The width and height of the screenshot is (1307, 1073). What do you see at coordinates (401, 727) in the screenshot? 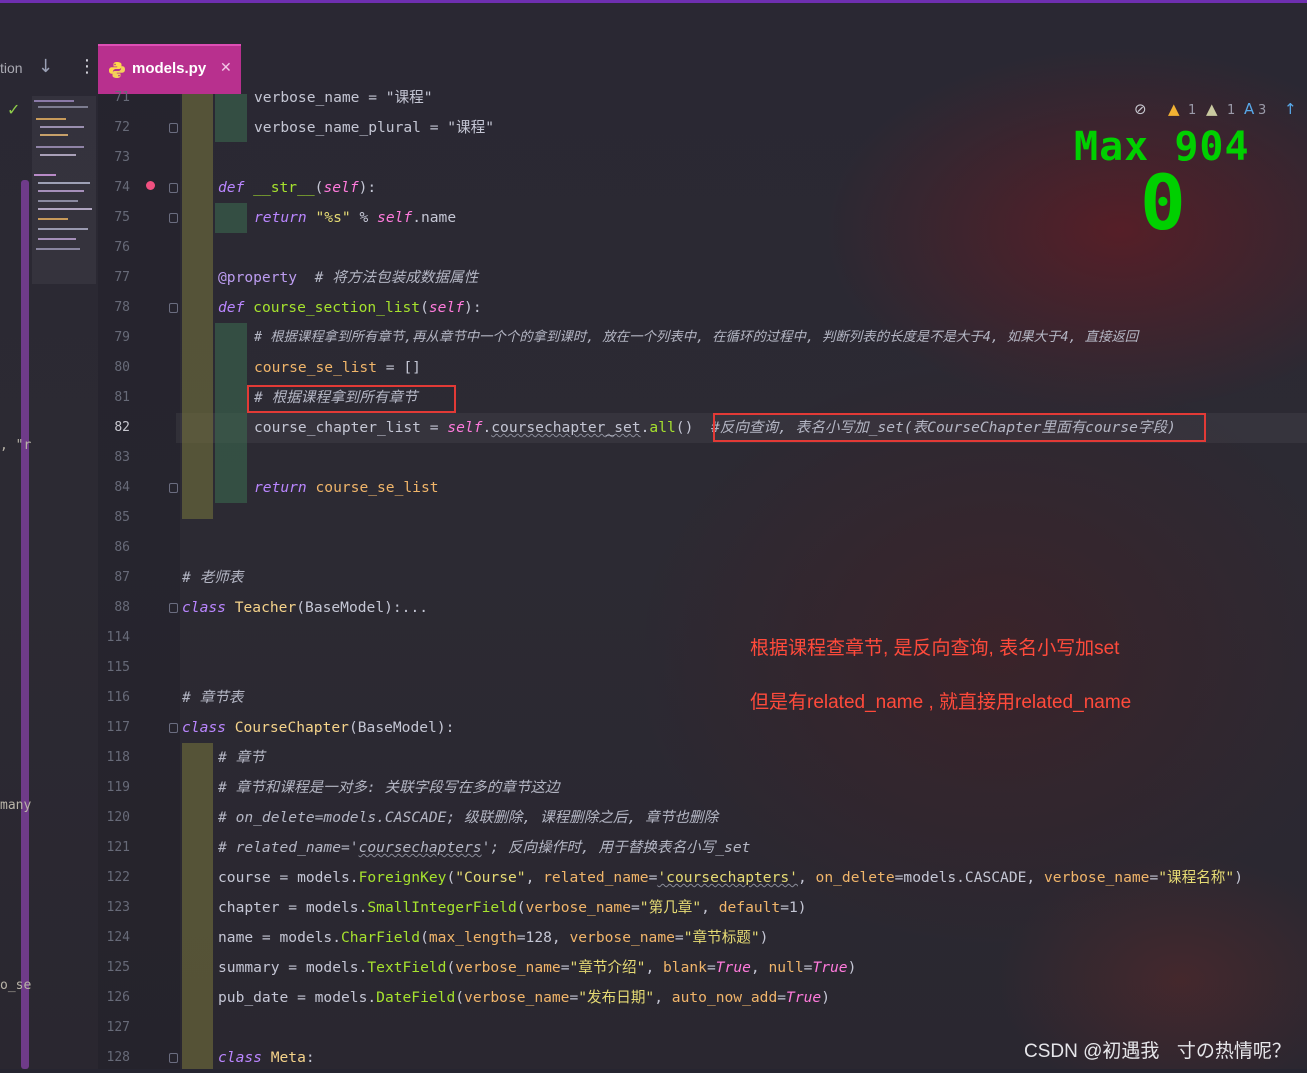
I see `code-text: (BaseModel):` at bounding box center [401, 727].